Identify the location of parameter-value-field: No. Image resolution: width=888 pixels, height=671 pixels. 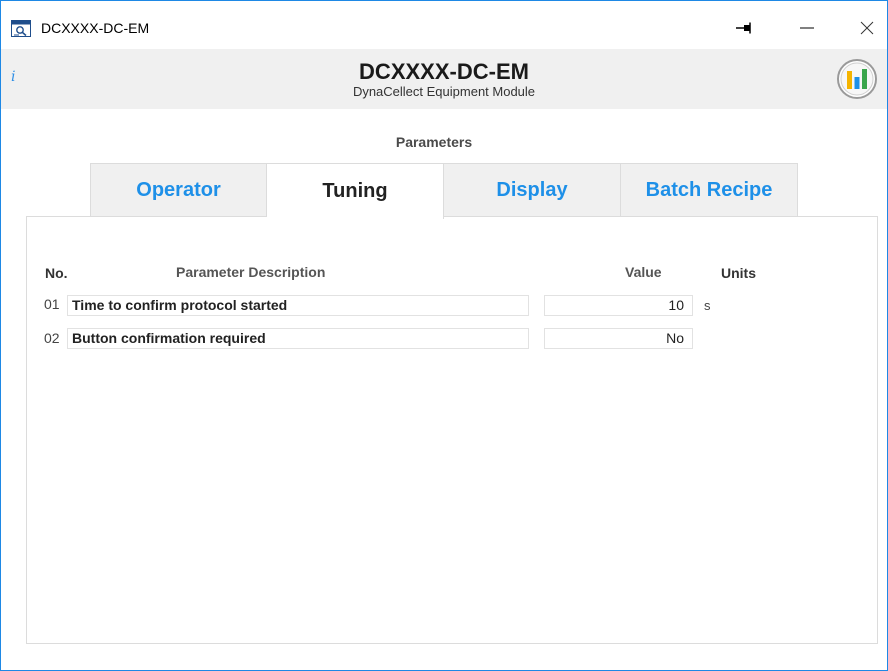
(618, 338).